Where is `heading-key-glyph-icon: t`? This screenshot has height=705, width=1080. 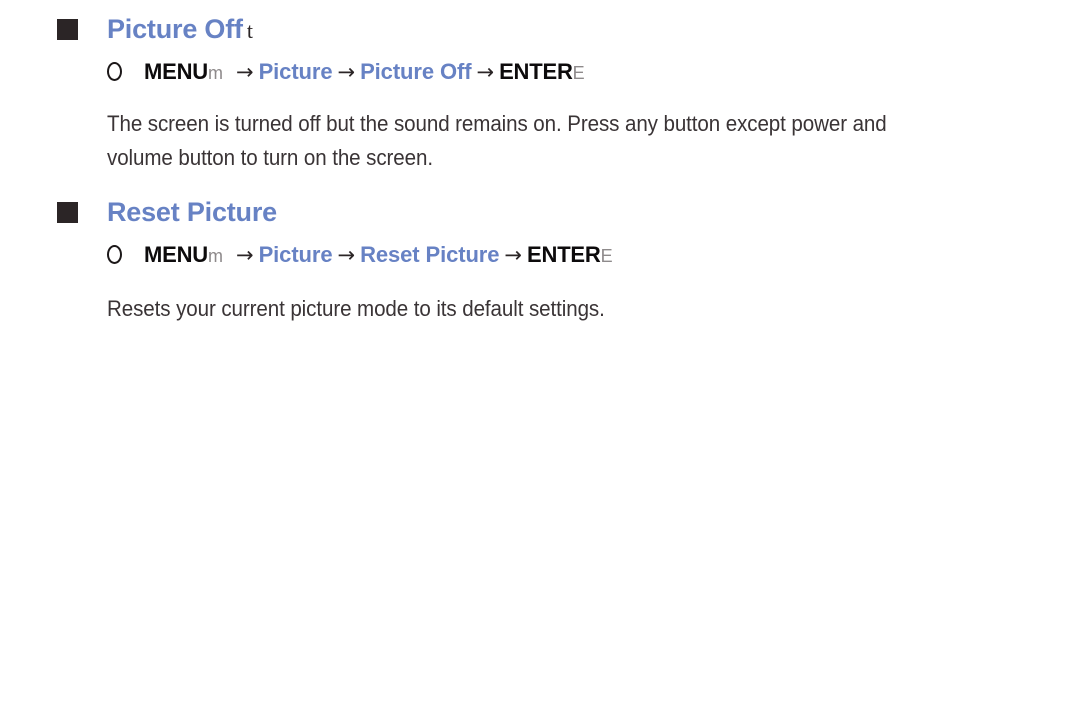 heading-key-glyph-icon: t is located at coordinates (249, 30).